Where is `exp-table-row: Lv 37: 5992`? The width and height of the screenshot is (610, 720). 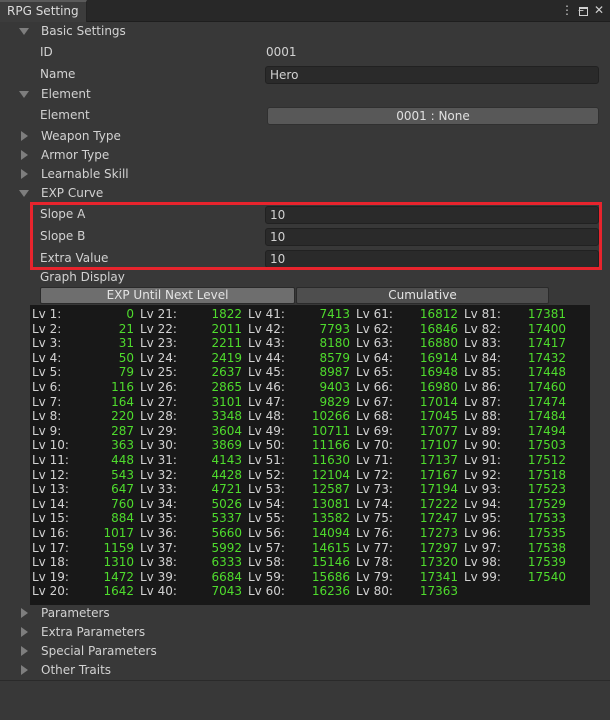 exp-table-row: Lv 37: 5992 is located at coordinates (192, 548).